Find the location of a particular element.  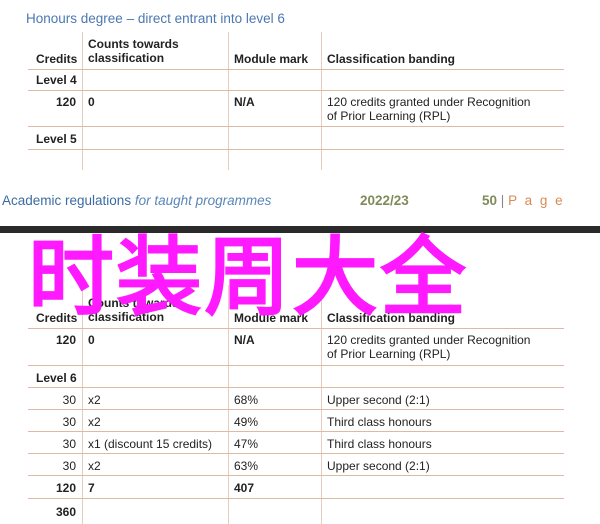

header-module-mark: Module mark is located at coordinates (271, 59).